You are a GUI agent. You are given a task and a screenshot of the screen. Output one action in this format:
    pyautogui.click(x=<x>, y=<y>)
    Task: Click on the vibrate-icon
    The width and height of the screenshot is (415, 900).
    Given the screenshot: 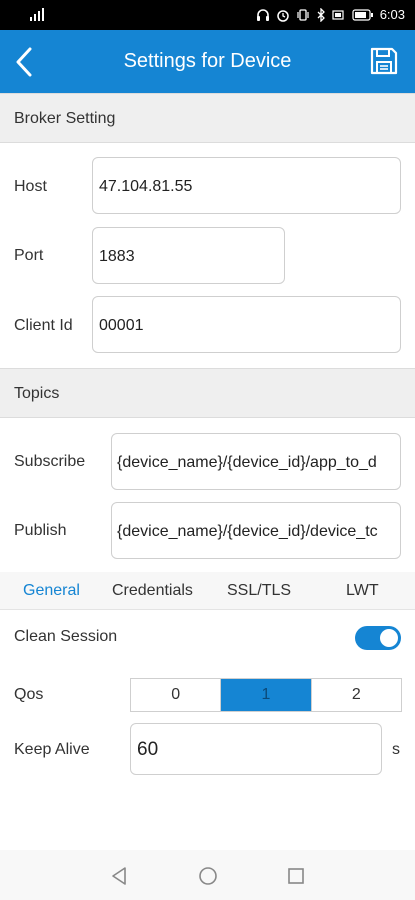 What is the action you would take?
    pyautogui.click(x=303, y=14)
    